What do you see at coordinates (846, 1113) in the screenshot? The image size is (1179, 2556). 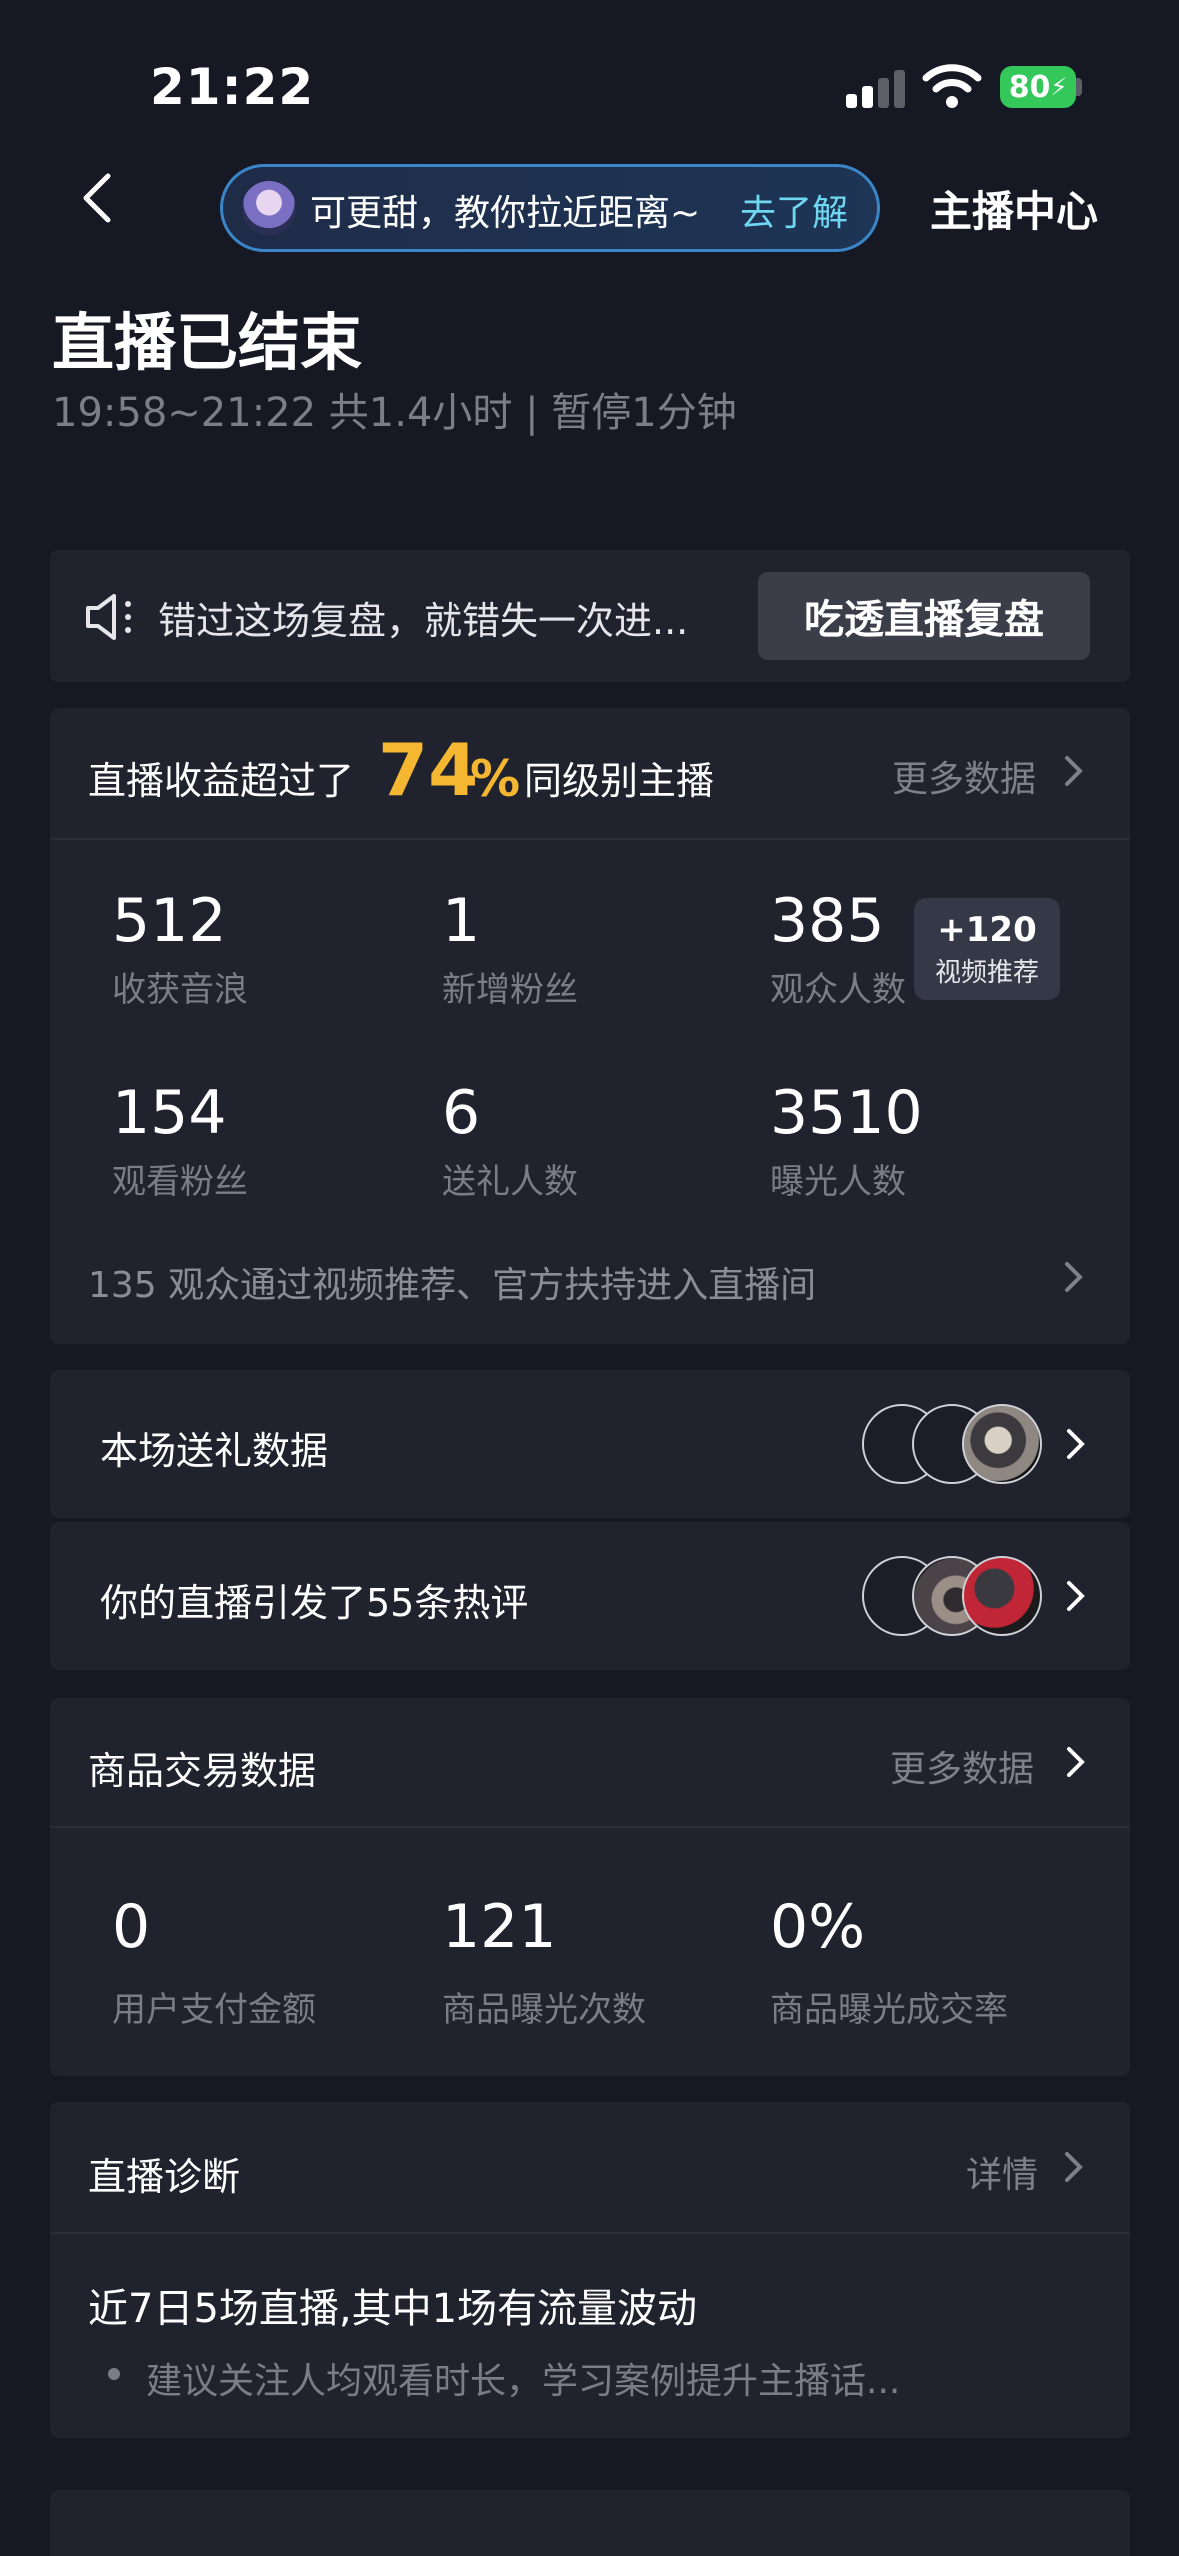 I see `stat-value: 3510` at bounding box center [846, 1113].